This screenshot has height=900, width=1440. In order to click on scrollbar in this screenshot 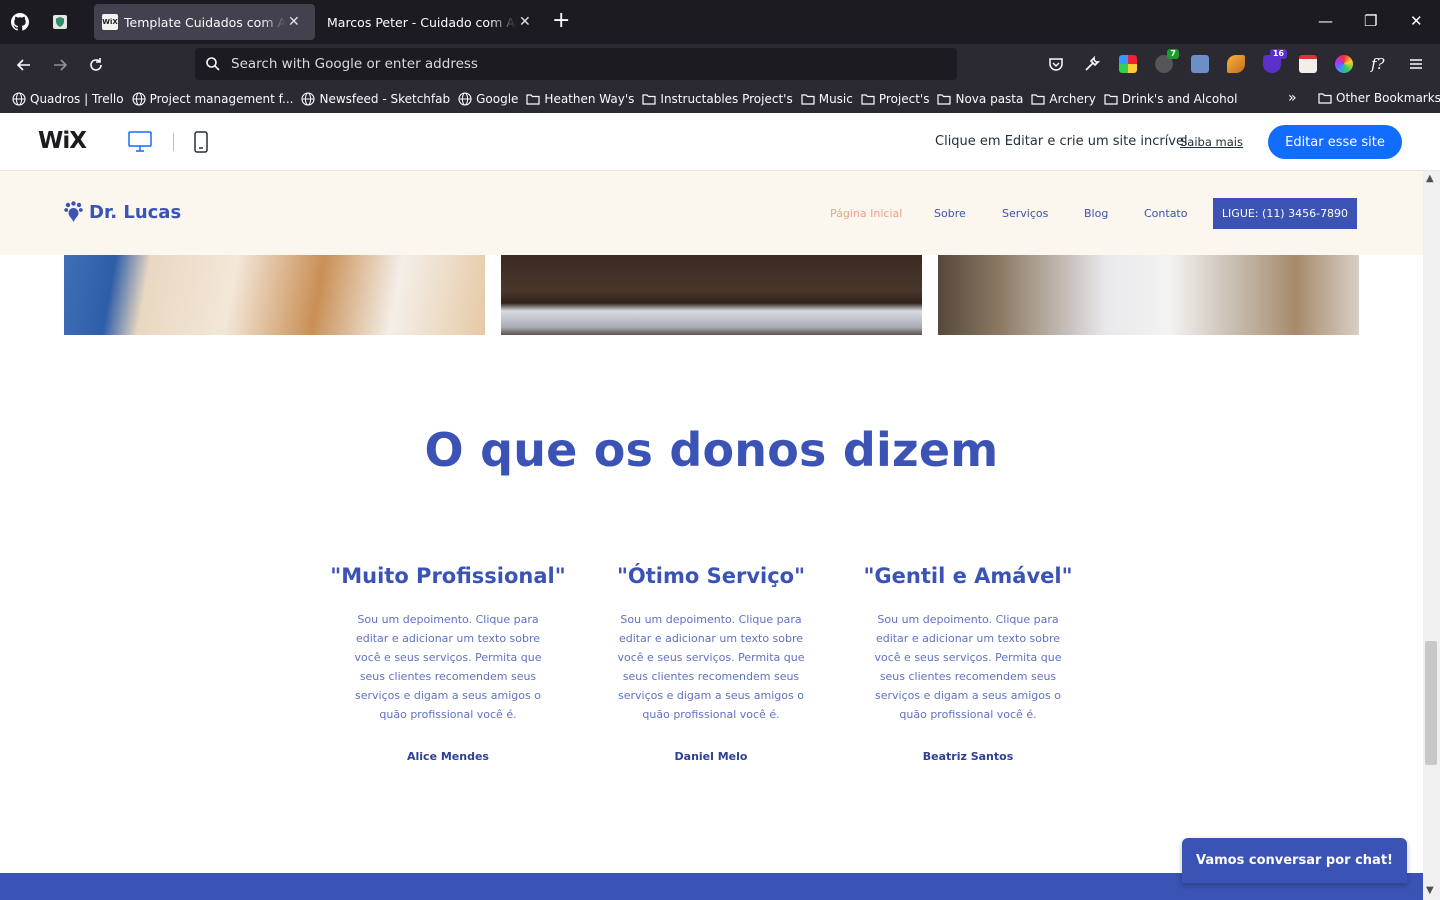, I will do `click(1431, 535)`.